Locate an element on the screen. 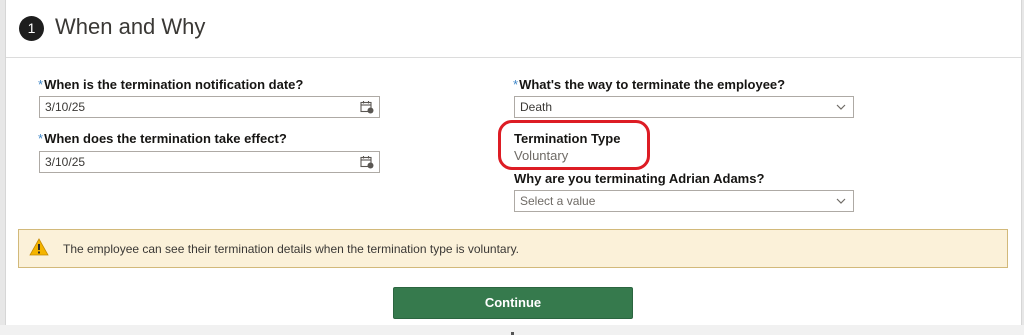 The width and height of the screenshot is (1024, 335). effective-date-value: 3/10/25 is located at coordinates (65, 162).